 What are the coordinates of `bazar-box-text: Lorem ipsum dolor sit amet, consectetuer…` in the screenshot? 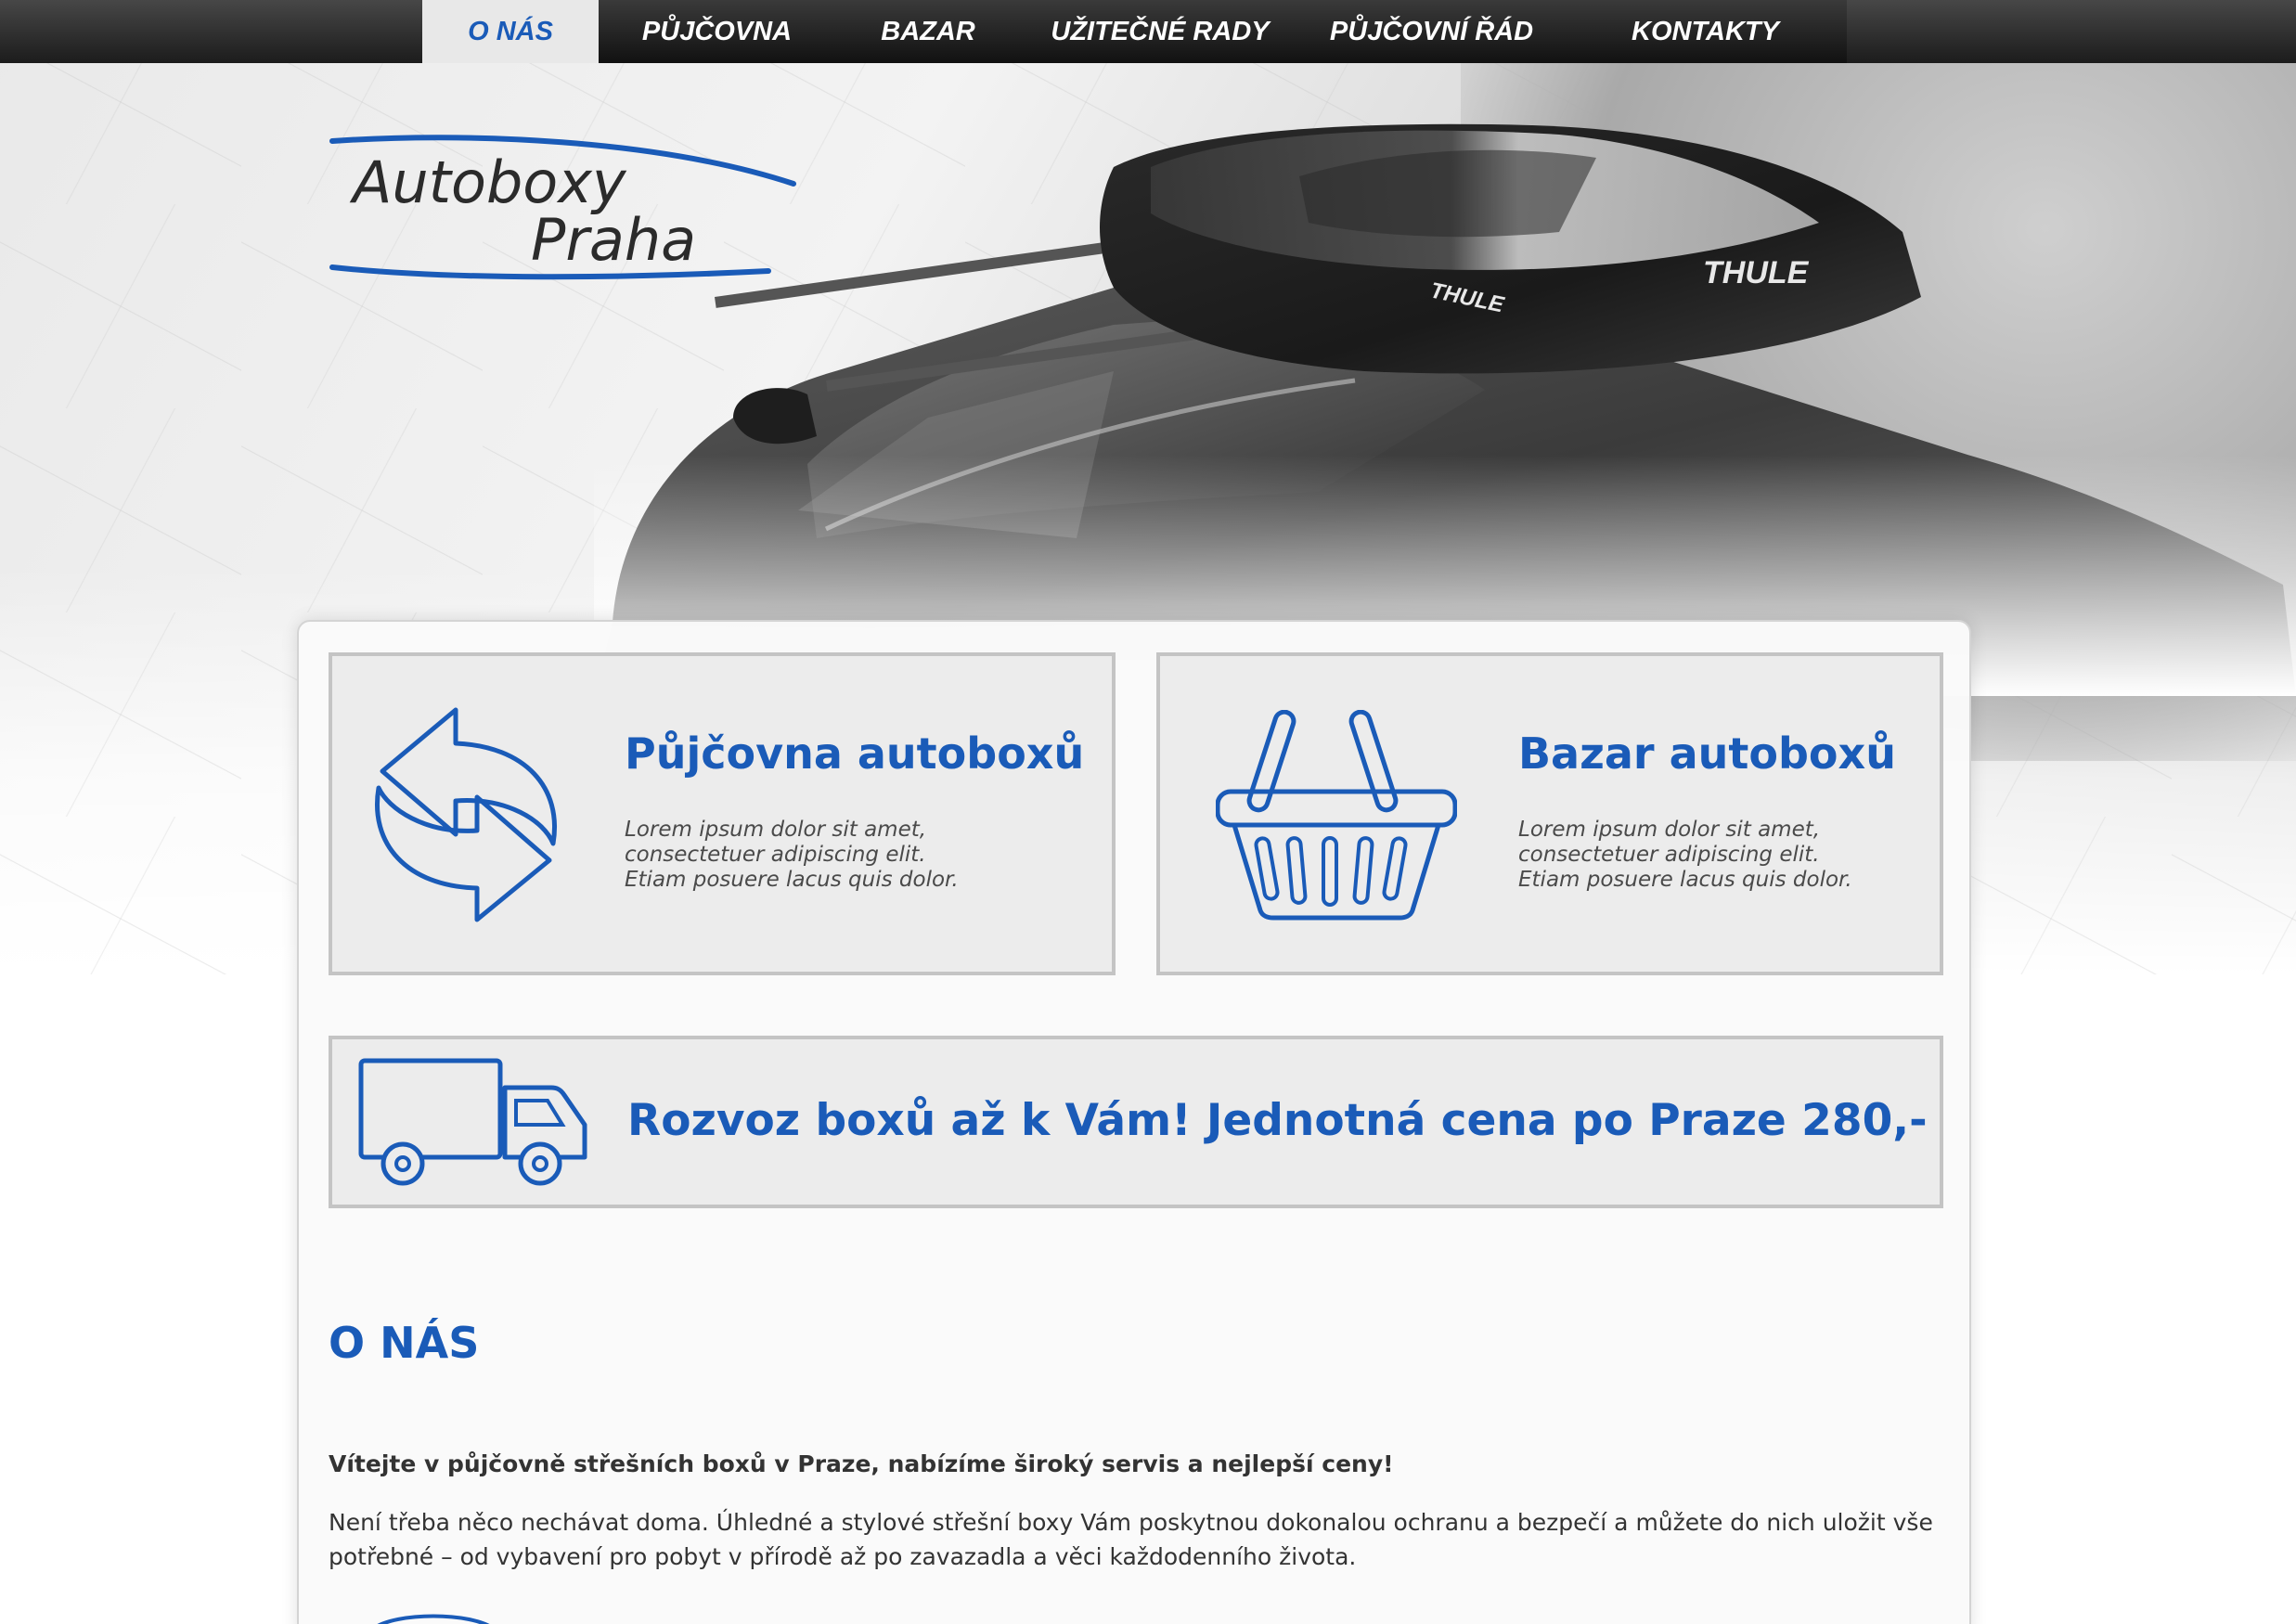 It's located at (1713, 856).